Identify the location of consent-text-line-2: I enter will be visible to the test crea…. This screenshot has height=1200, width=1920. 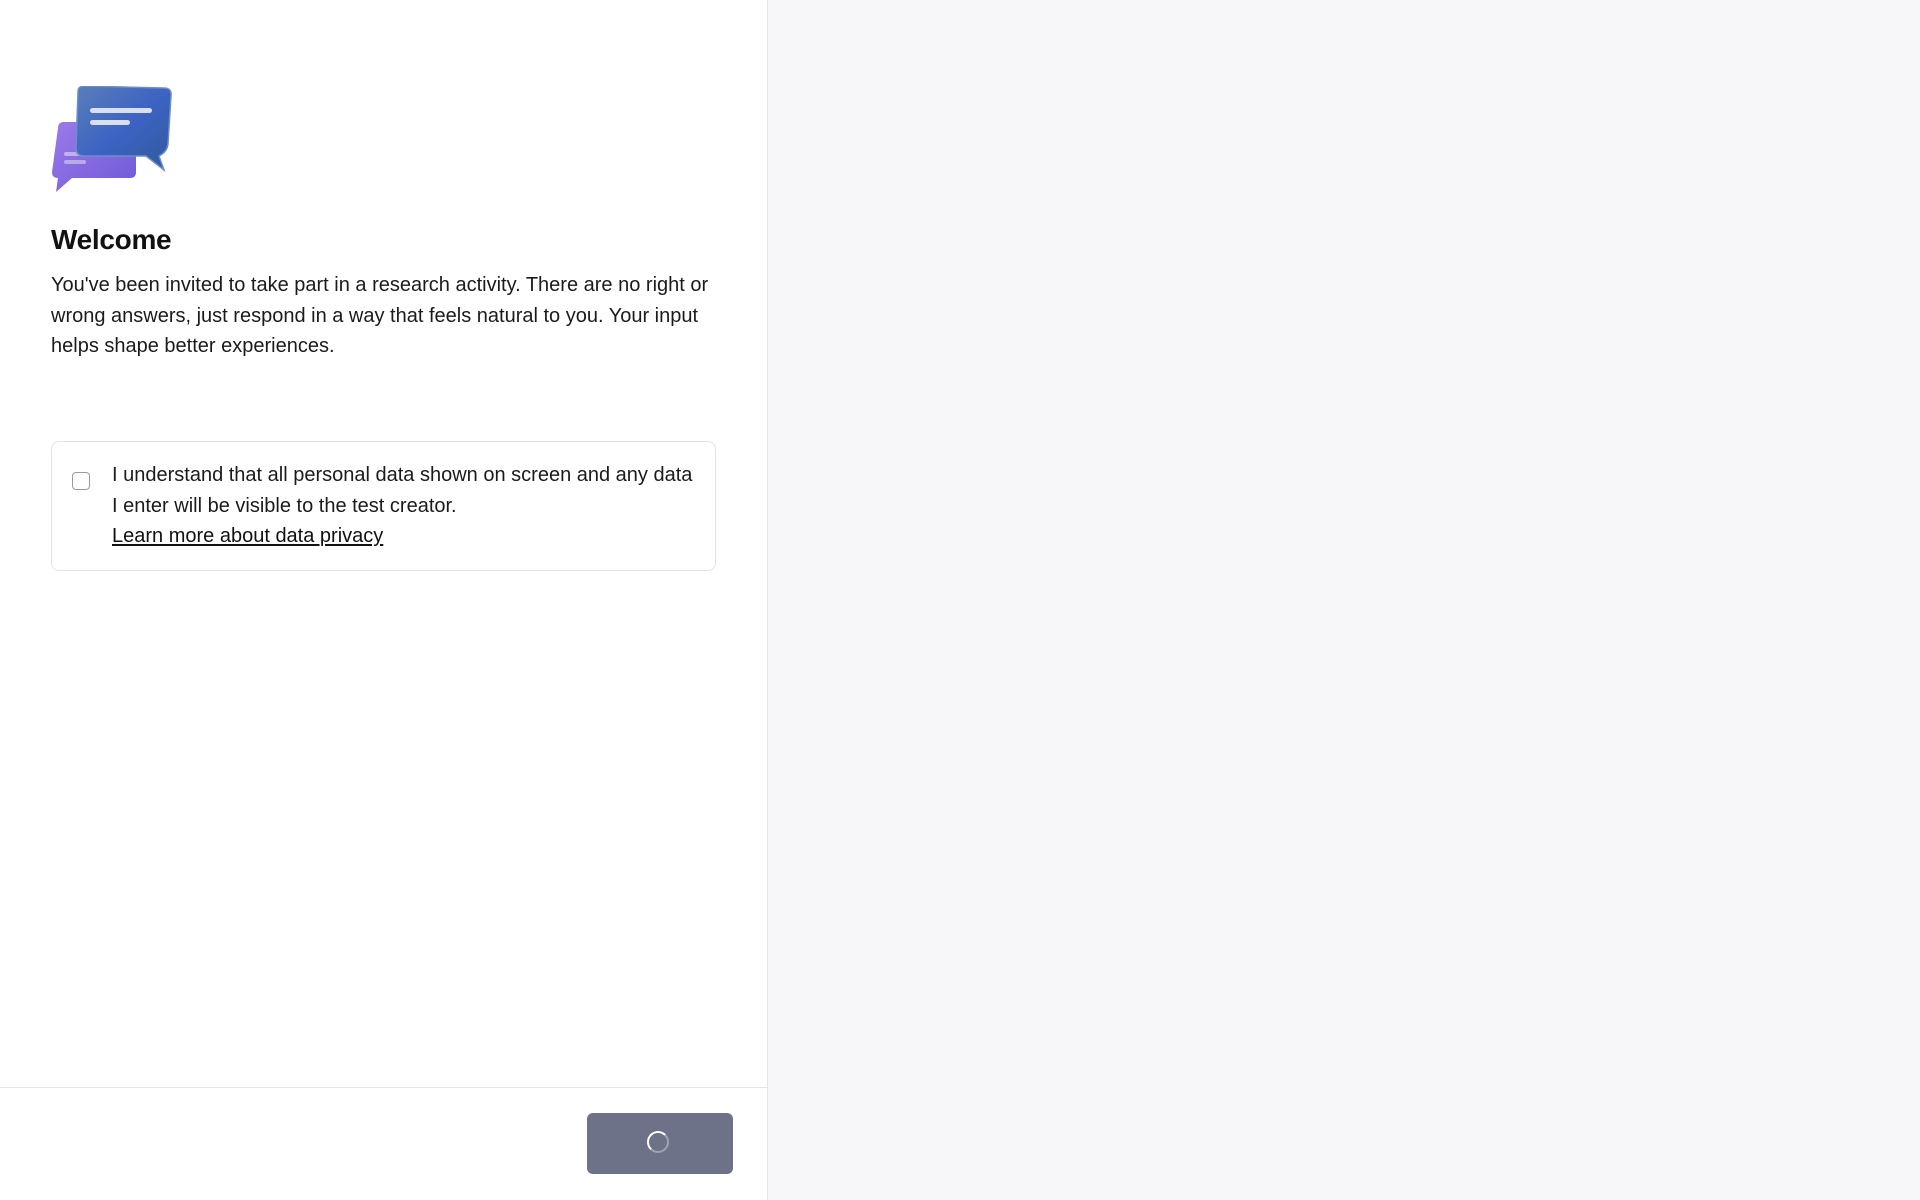
(284, 505).